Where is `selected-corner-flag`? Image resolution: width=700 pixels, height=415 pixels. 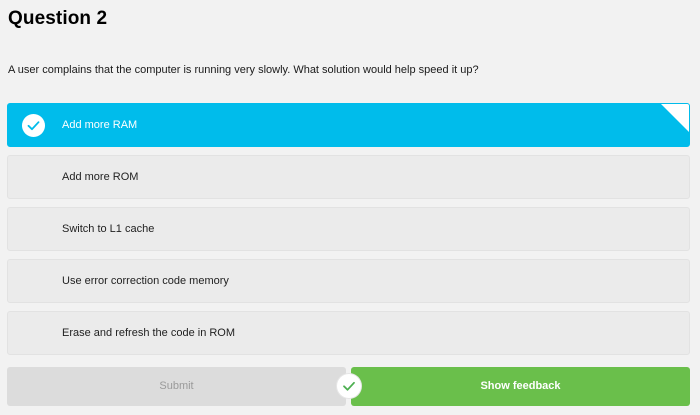 selected-corner-flag is located at coordinates (675, 118).